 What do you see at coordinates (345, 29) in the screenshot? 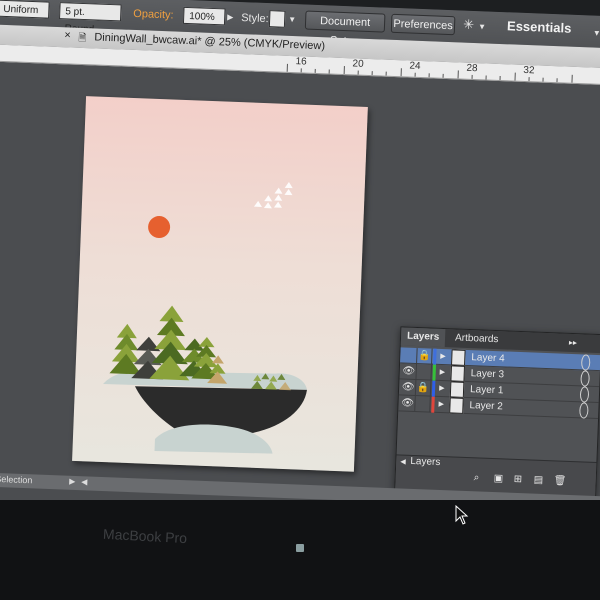
I see `document-setup-button: Document Setup` at bounding box center [345, 29].